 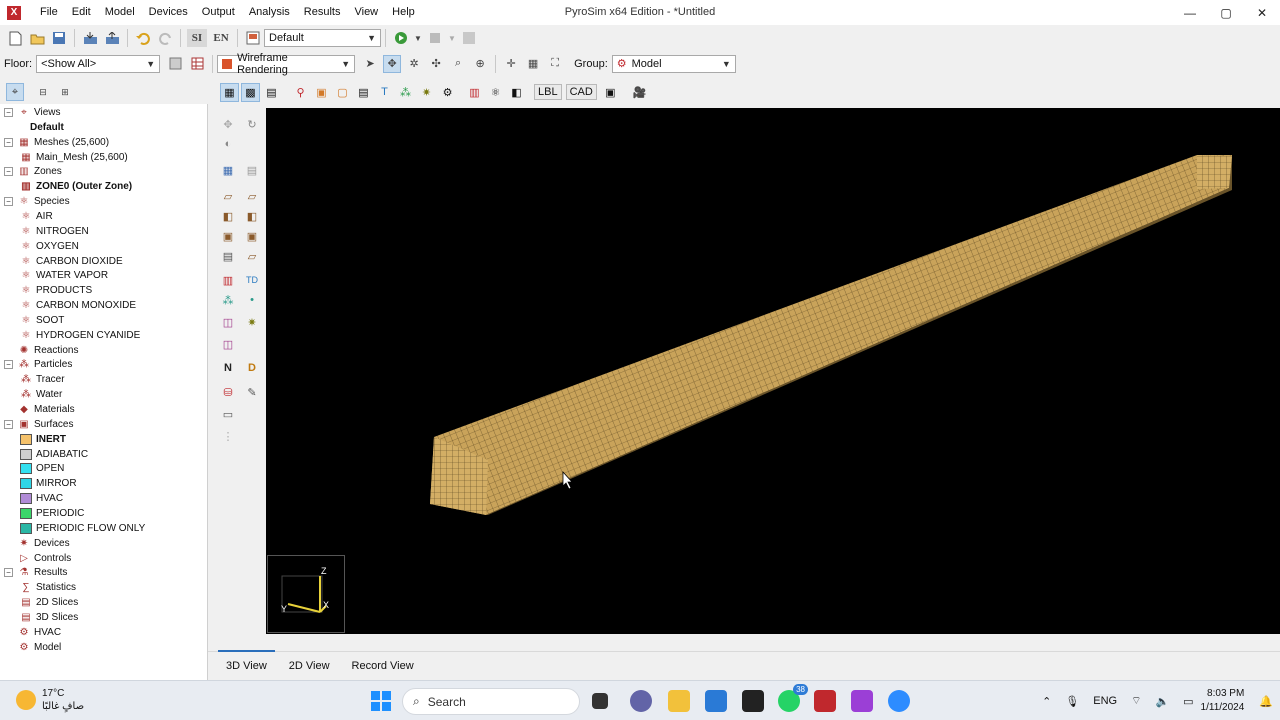 I want to click on close-button: ✕, so click(x=1262, y=12).